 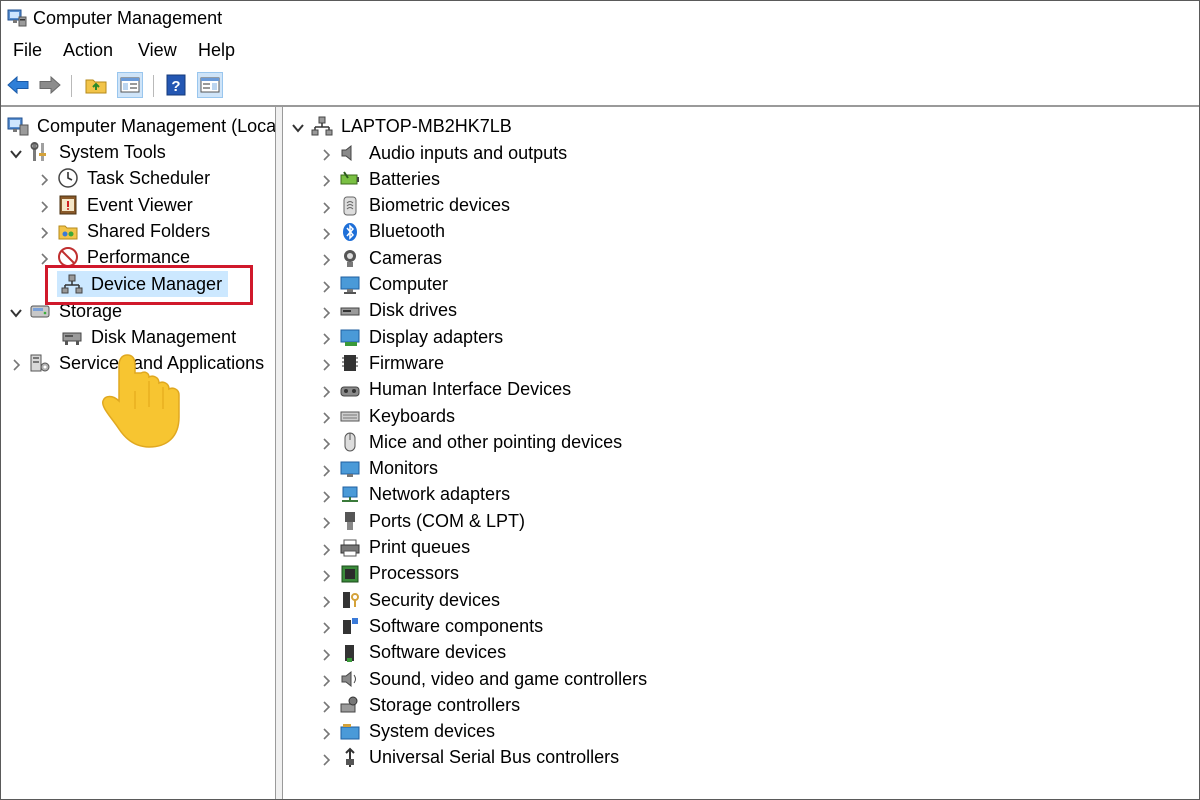 What do you see at coordinates (149, 230) in the screenshot?
I see `tree-item-label: Shared Folders` at bounding box center [149, 230].